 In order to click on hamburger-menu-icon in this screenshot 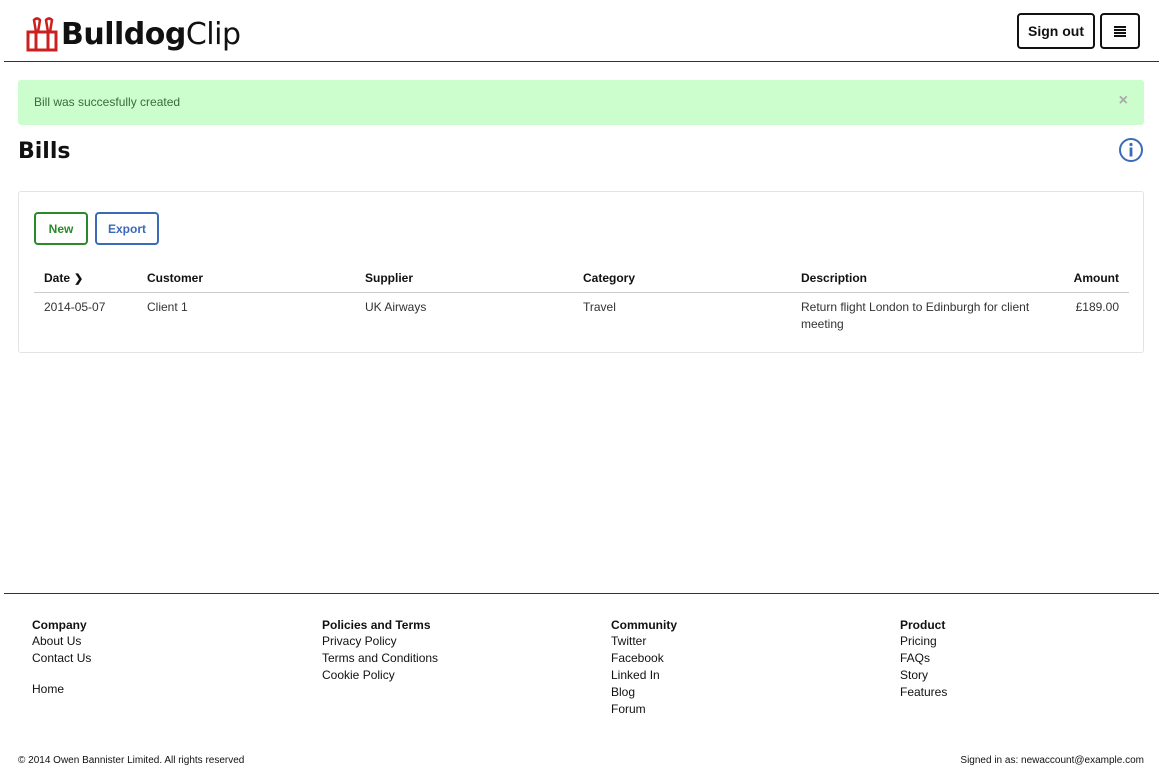, I will do `click(1120, 31)`.